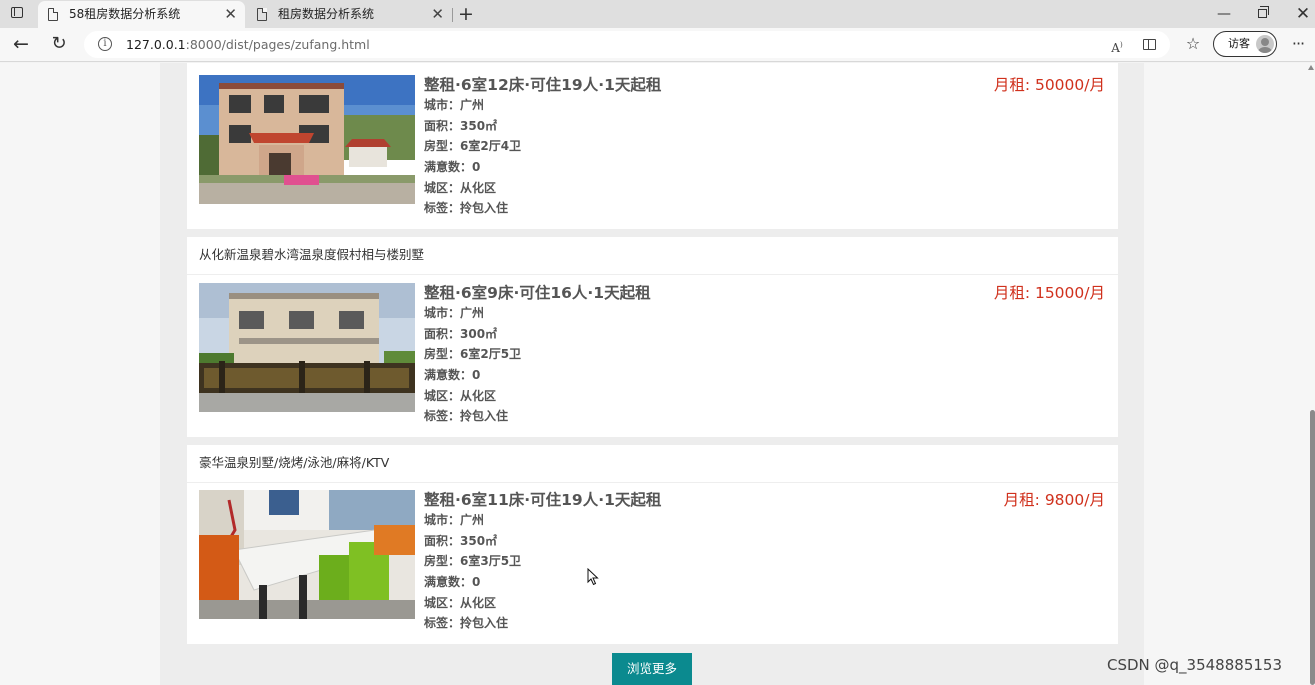  Describe the element at coordinates (105, 44) in the screenshot. I see `info-icon: i` at that location.